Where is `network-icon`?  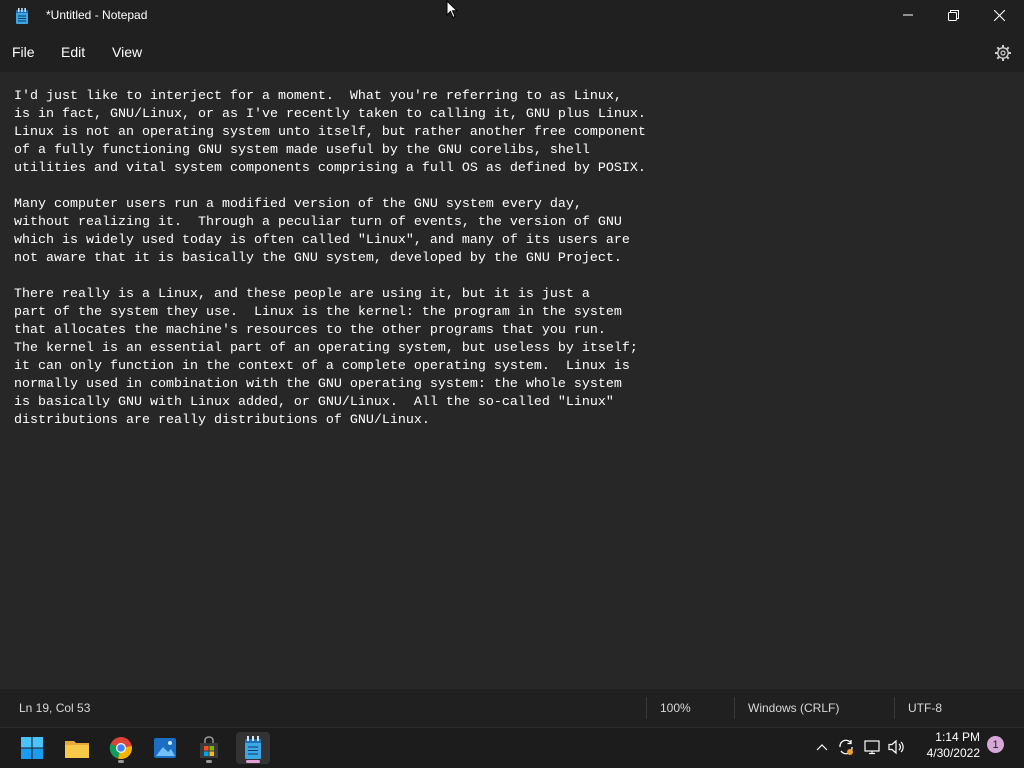
network-icon is located at coordinates (872, 747).